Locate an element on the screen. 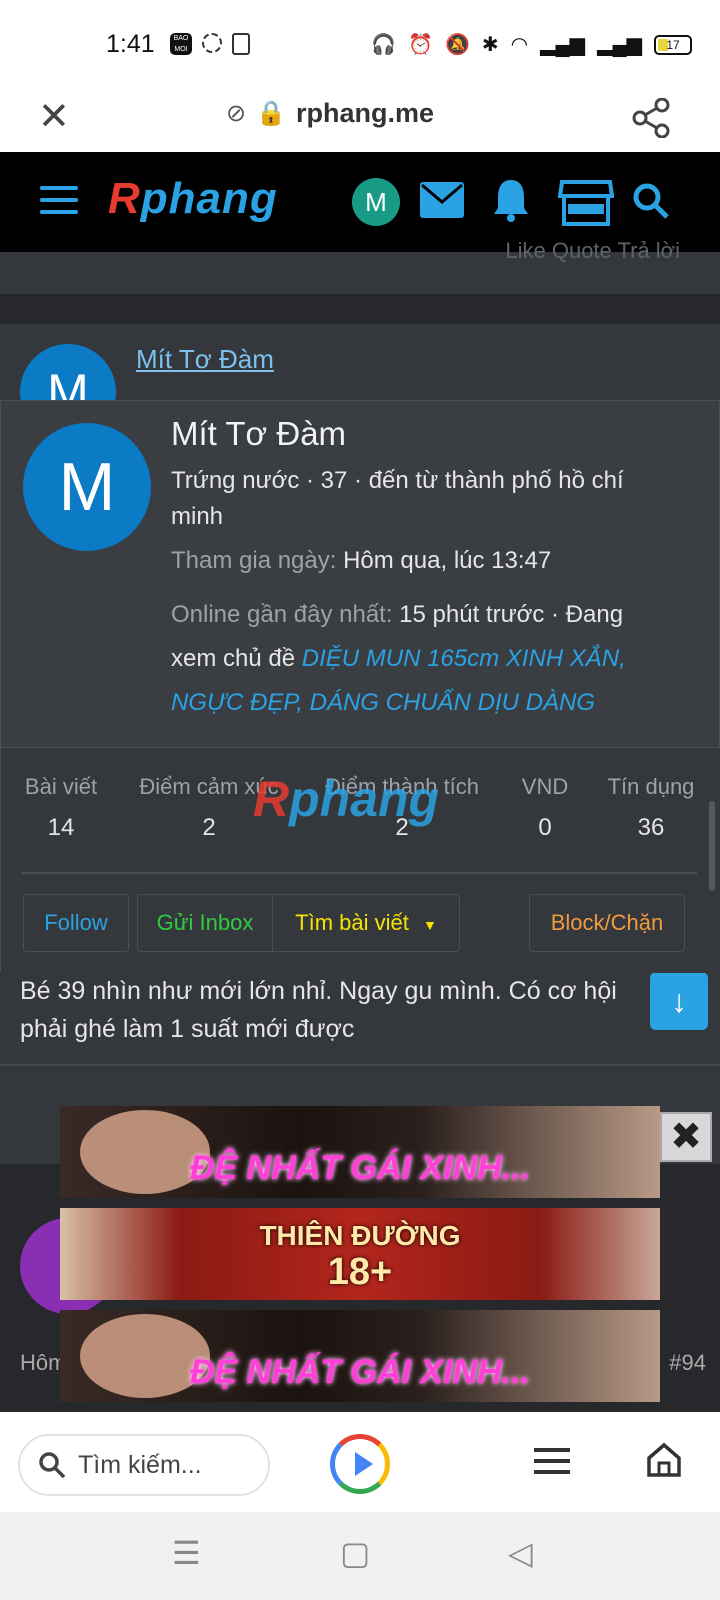  lock-icon: 🔒 is located at coordinates (271, 113).